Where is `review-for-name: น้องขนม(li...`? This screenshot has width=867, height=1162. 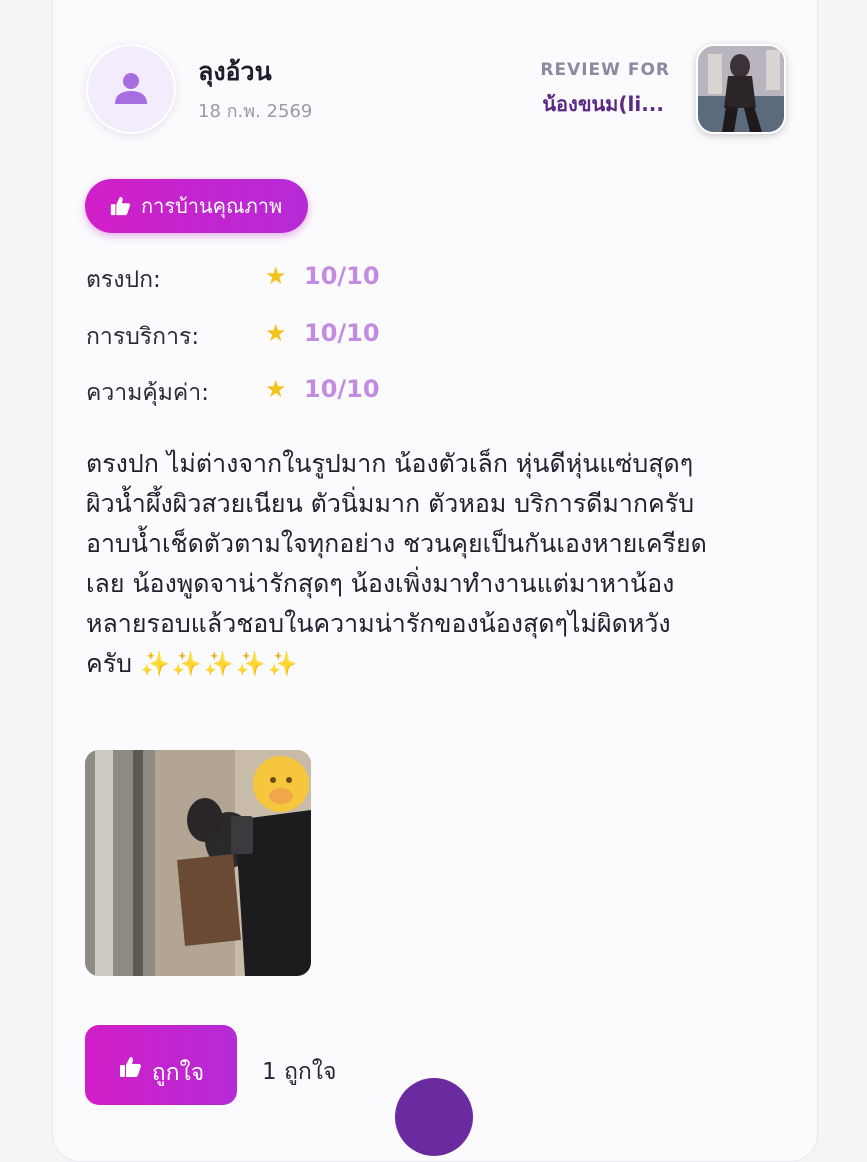
review-for-name: น้องขนม(li... is located at coordinates (603, 104).